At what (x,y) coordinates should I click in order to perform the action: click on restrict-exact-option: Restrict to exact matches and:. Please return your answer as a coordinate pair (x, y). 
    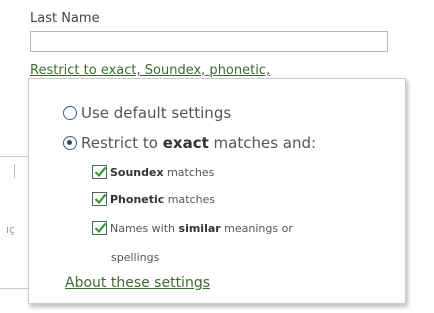
    Looking at the image, I should click on (189, 143).